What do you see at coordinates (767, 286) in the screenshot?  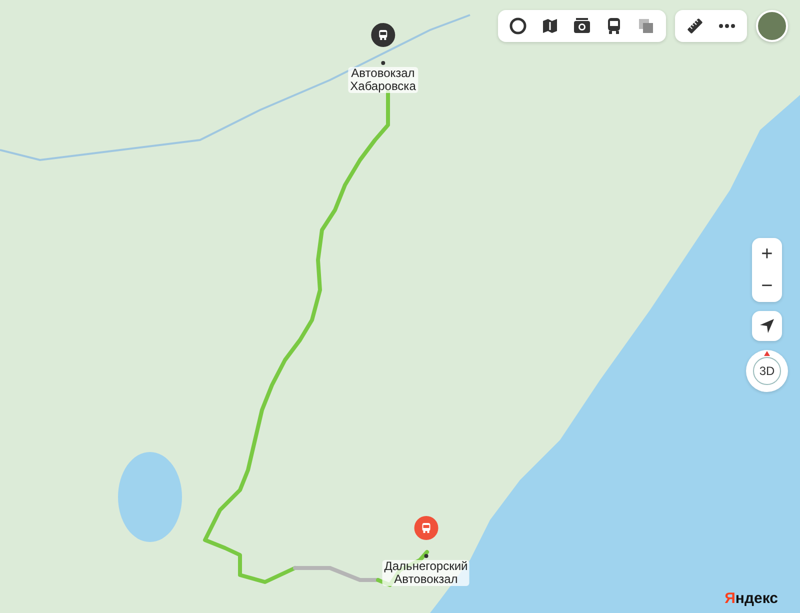 I see `zoom-button: −` at bounding box center [767, 286].